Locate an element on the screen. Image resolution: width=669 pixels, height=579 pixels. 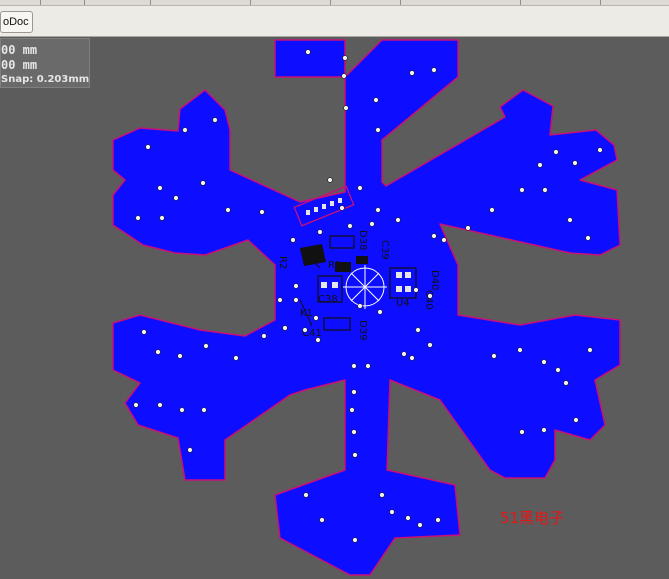
designator-label: R1 is located at coordinates (334, 265).